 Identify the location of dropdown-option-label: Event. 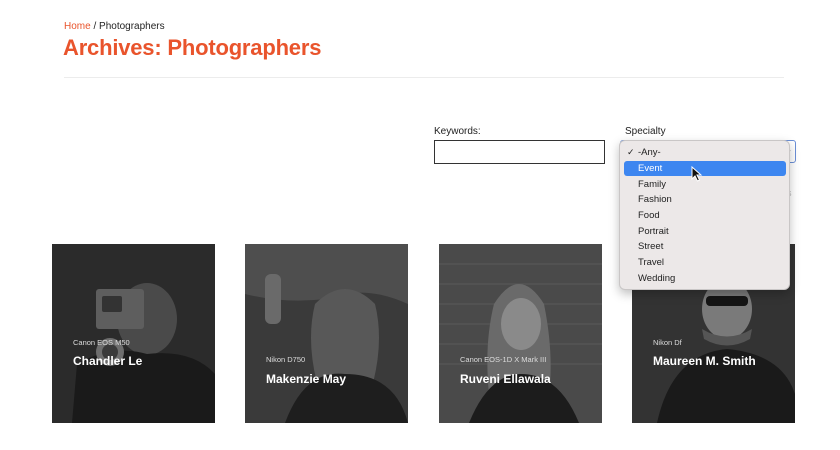
(650, 168).